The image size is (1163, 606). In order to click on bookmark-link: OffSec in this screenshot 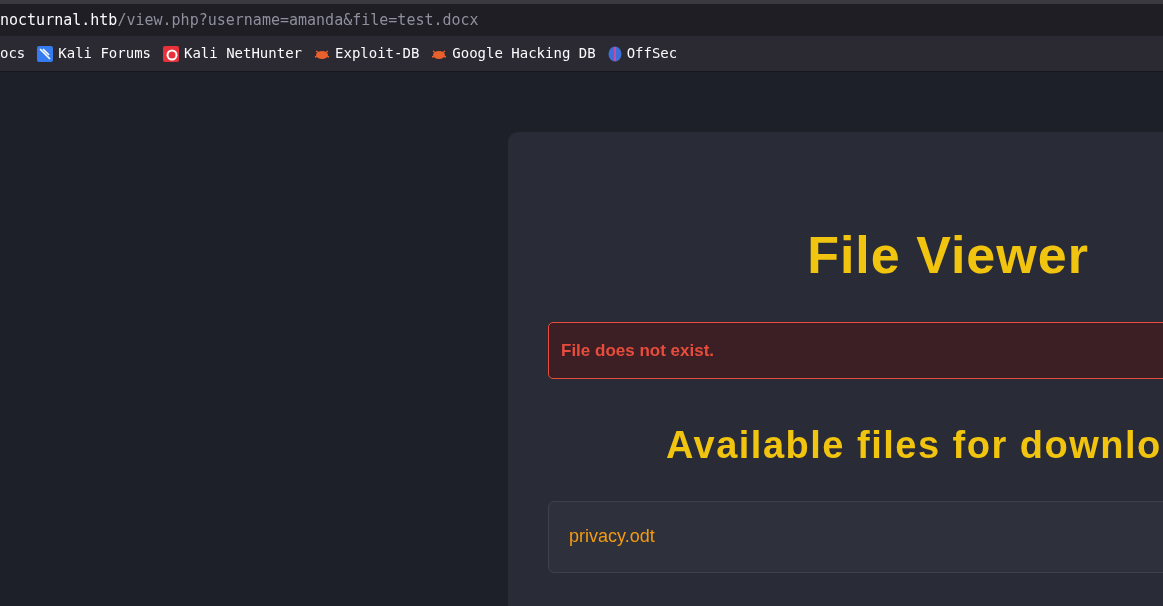, I will do `click(642, 53)`.